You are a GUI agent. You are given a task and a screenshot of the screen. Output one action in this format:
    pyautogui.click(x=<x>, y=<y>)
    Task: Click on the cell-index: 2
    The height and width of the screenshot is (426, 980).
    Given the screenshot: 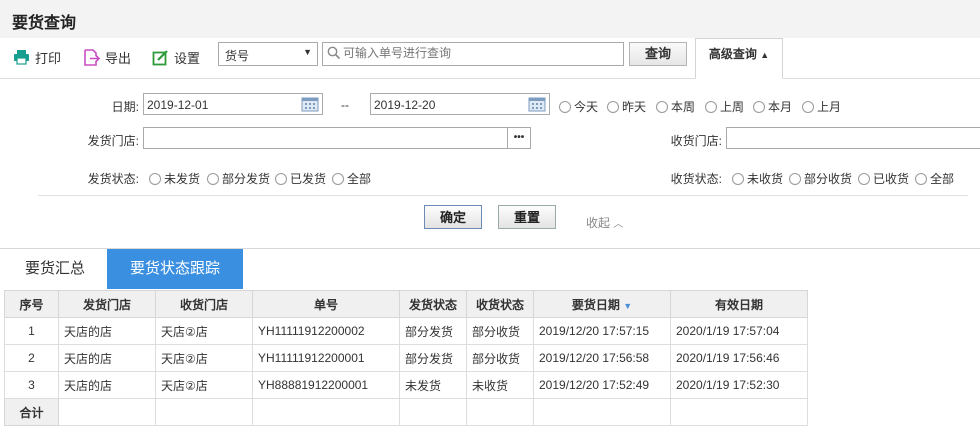 What is the action you would take?
    pyautogui.click(x=31, y=358)
    